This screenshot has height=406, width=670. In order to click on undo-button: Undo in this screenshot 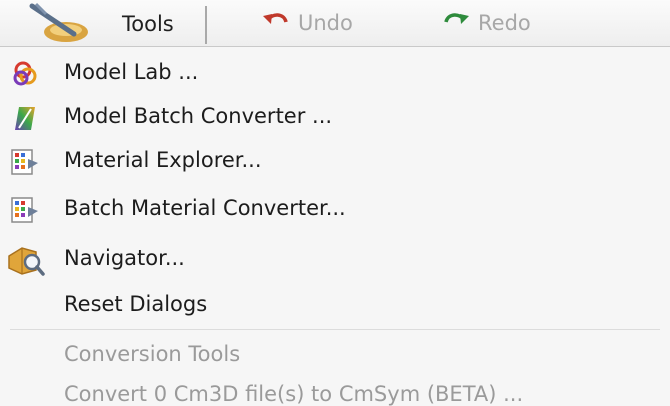, I will do `click(307, 23)`.